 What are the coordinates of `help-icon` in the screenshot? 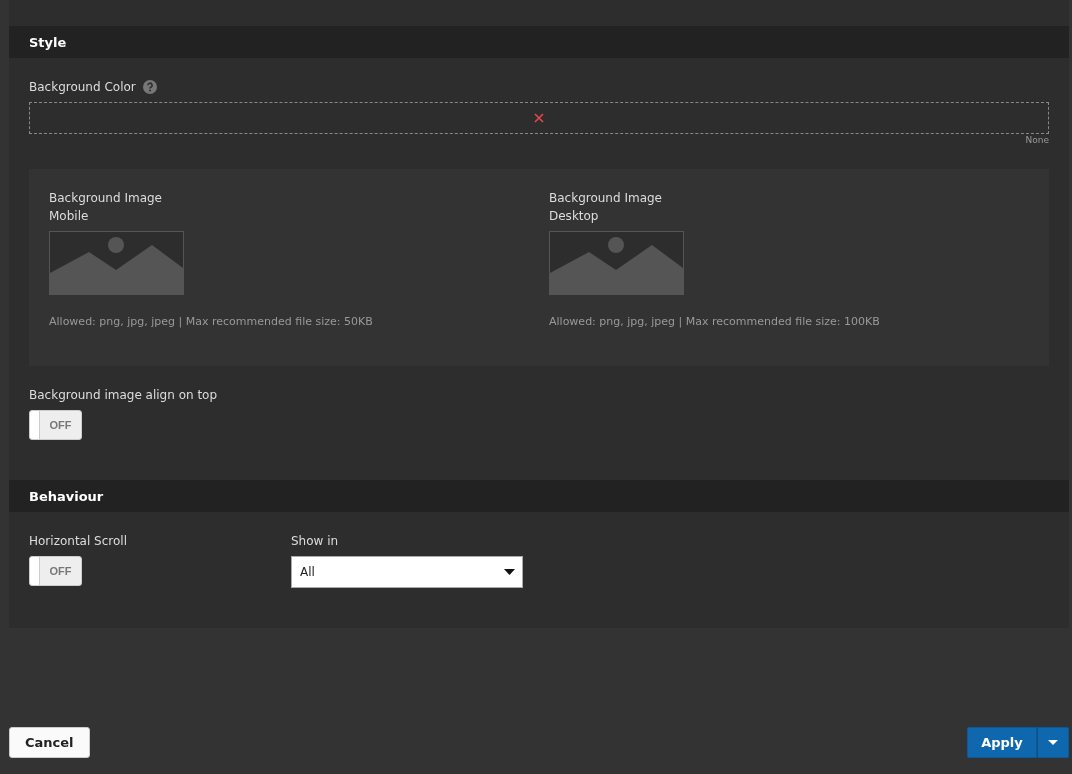 It's located at (149, 87).